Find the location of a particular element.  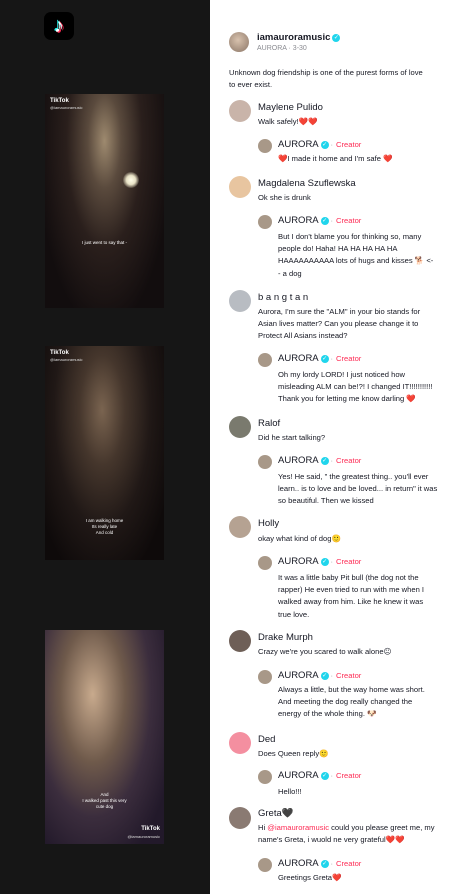

frame-caption: And I walked past this very cute dog is located at coordinates (104, 800).